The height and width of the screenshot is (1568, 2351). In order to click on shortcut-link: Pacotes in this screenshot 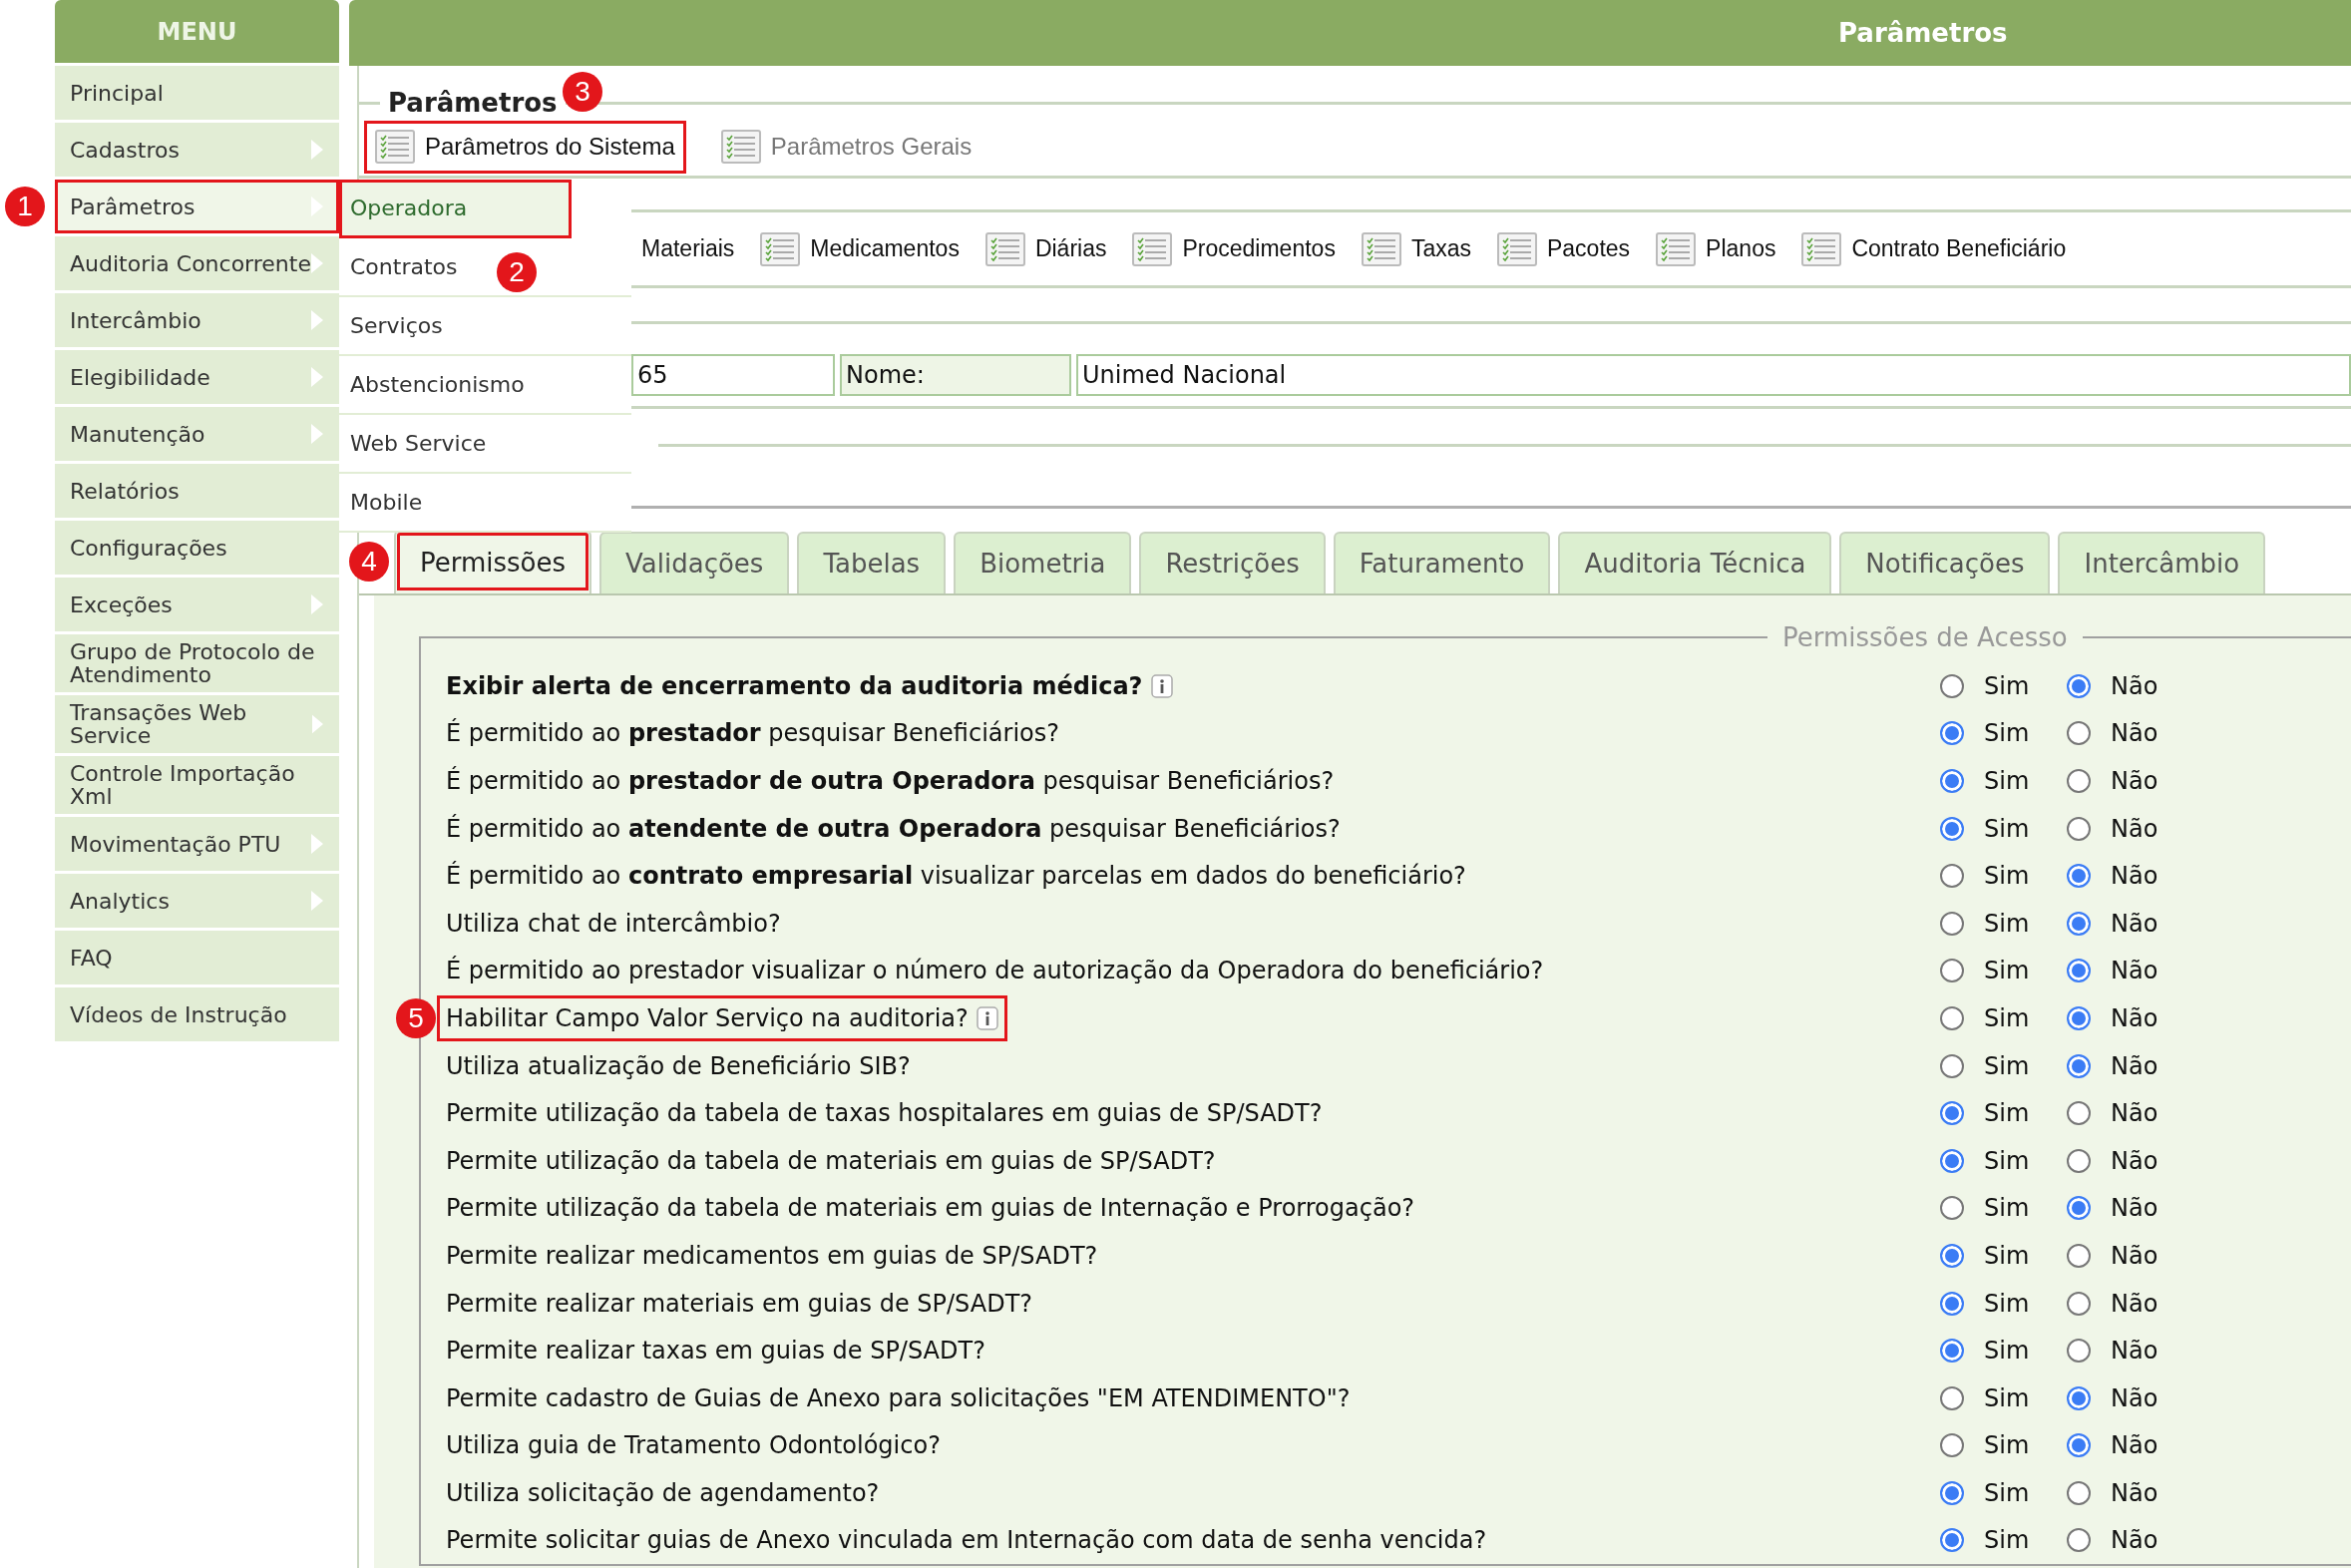, I will do `click(1564, 249)`.